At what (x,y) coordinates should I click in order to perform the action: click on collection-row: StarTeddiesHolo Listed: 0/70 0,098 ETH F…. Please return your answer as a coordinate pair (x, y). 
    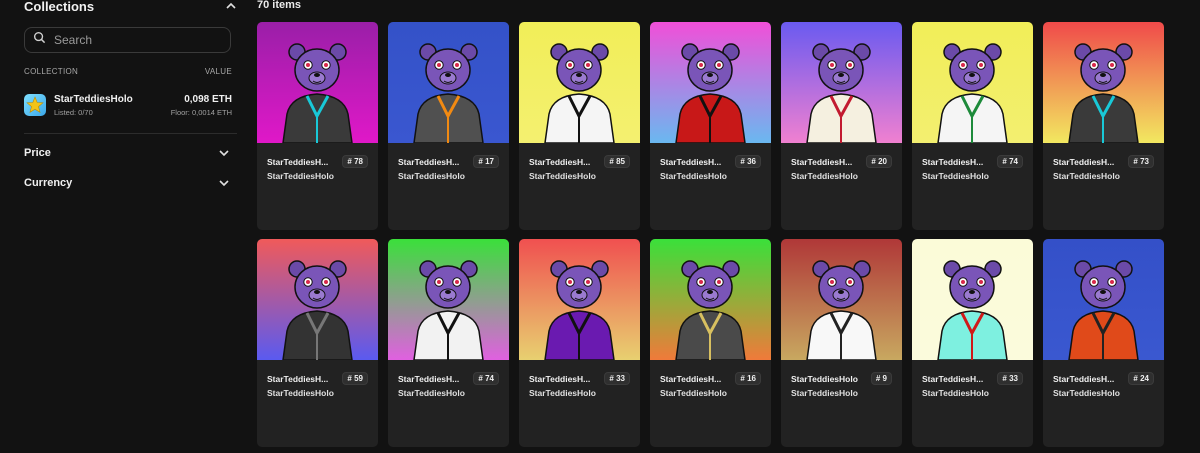
    Looking at the image, I should click on (131, 105).